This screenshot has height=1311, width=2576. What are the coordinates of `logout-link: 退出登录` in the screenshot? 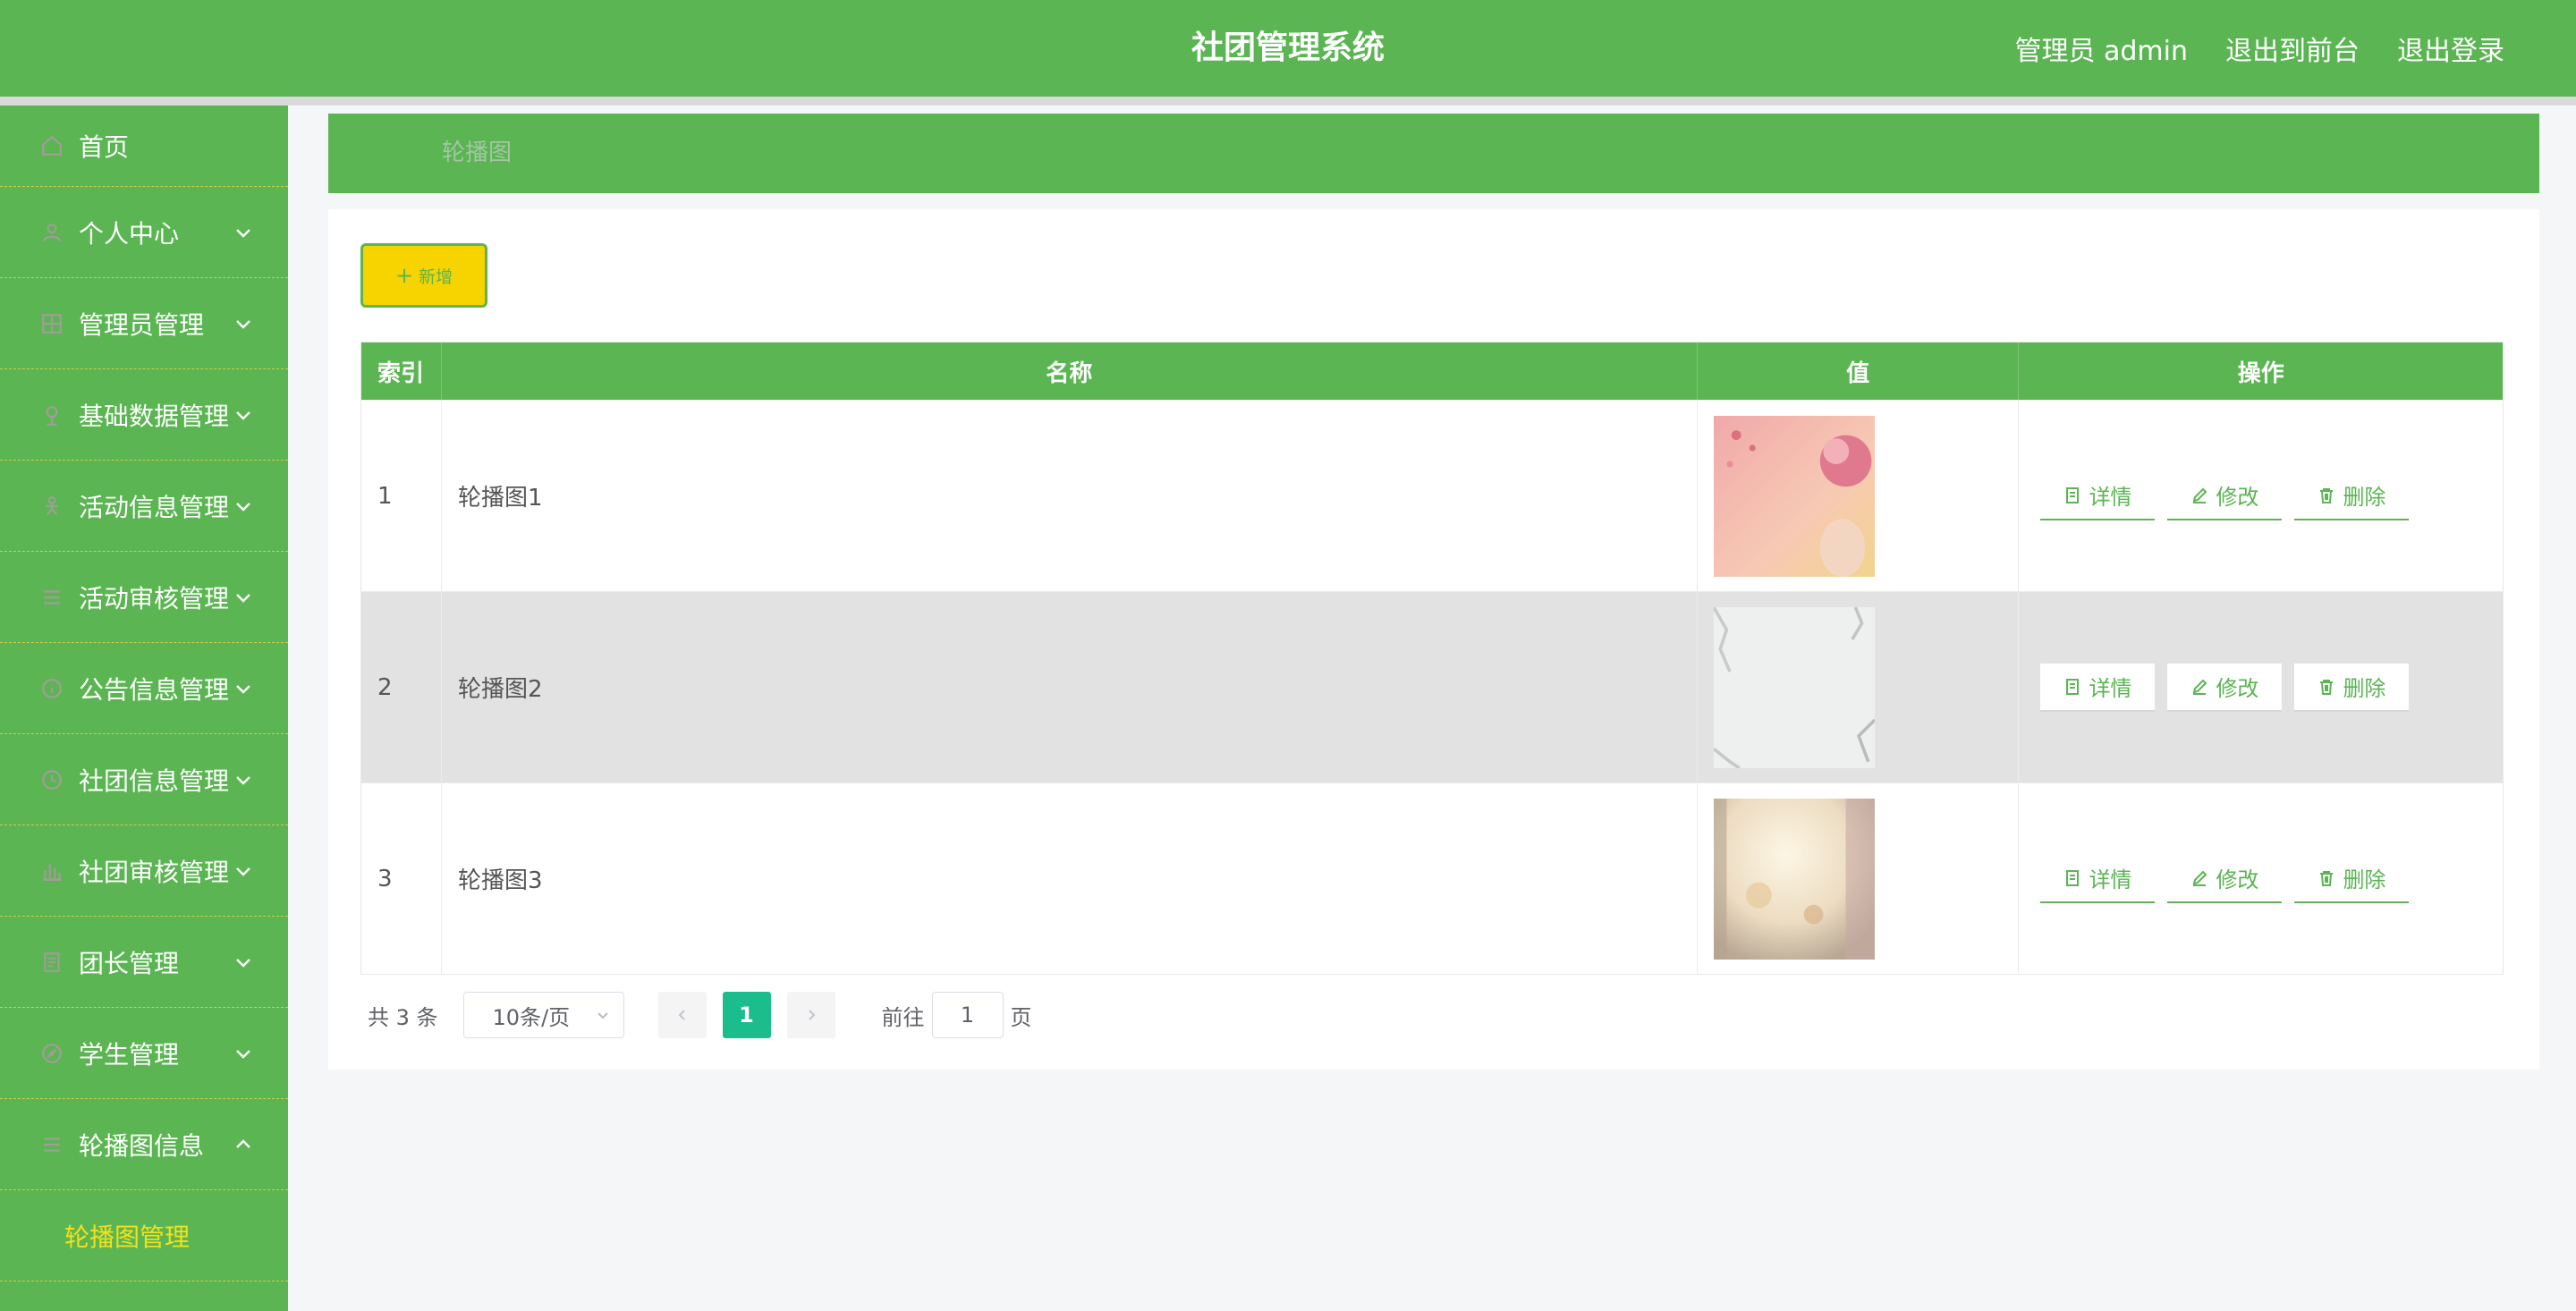 It's located at (2450, 48).